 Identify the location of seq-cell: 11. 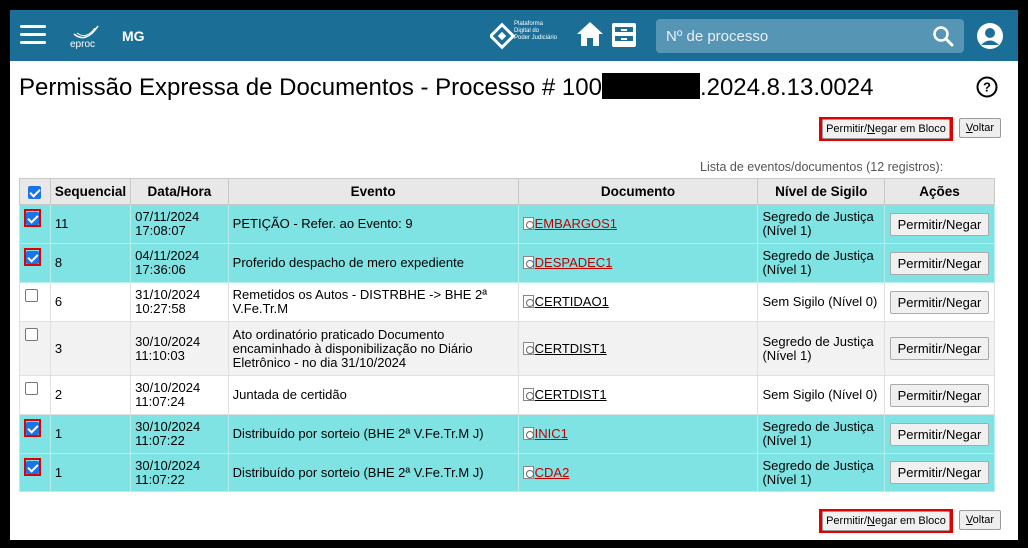
(90, 224).